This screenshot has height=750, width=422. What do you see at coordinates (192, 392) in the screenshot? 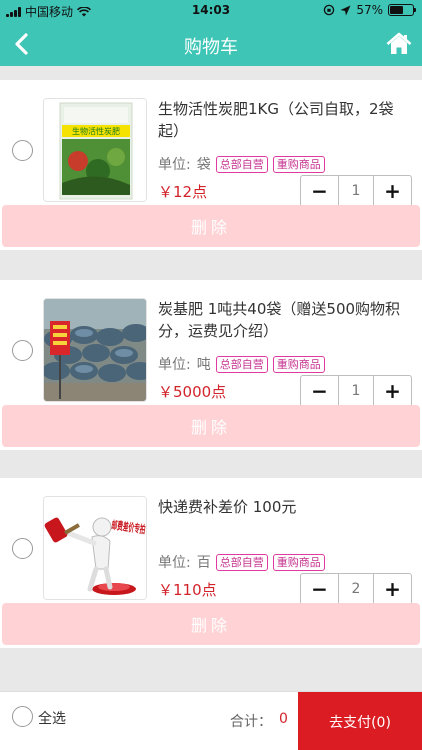
I see `product-price: ￥5000点` at bounding box center [192, 392].